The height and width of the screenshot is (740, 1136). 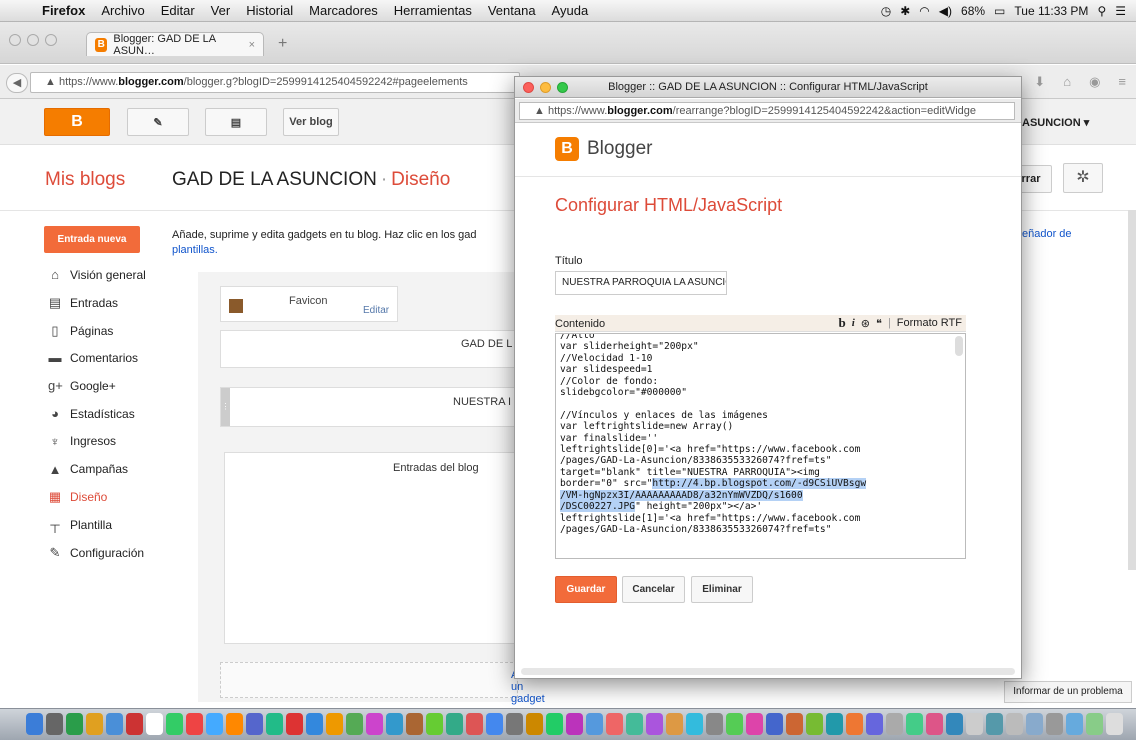 What do you see at coordinates (905, 11) in the screenshot?
I see `bluetooth-icon: ✱` at bounding box center [905, 11].